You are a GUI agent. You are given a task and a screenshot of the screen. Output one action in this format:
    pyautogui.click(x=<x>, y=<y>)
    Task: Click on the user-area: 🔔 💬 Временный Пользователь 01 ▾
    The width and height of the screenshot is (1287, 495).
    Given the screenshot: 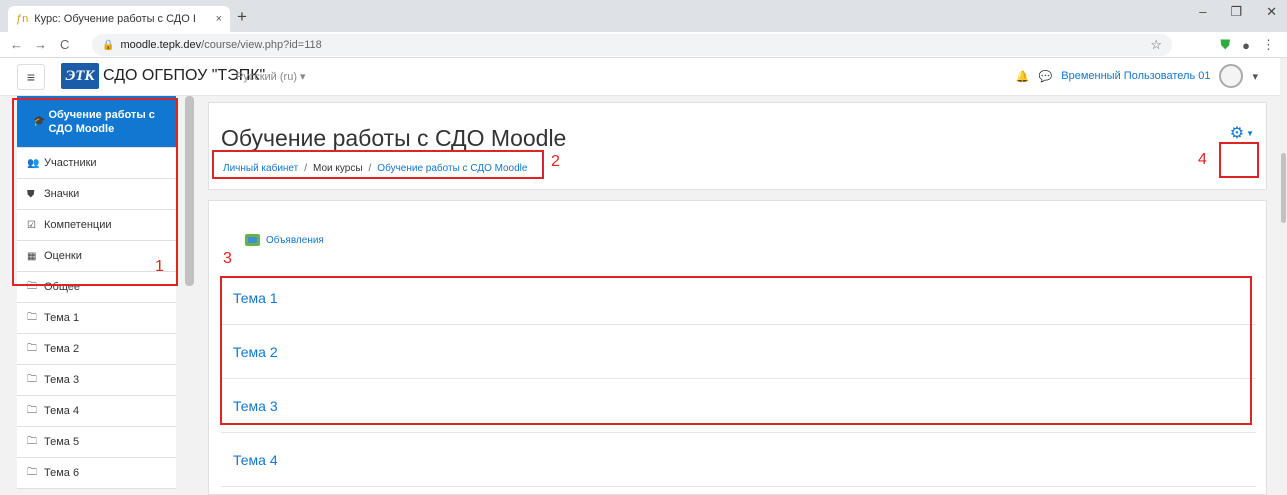 What is the action you would take?
    pyautogui.click(x=1137, y=76)
    